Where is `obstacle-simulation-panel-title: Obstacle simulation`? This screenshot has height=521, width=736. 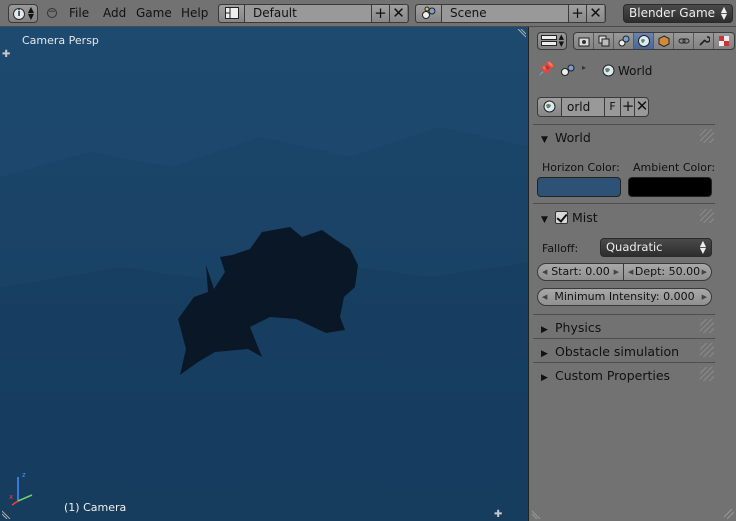
obstacle-simulation-panel-title: Obstacle simulation is located at coordinates (617, 351).